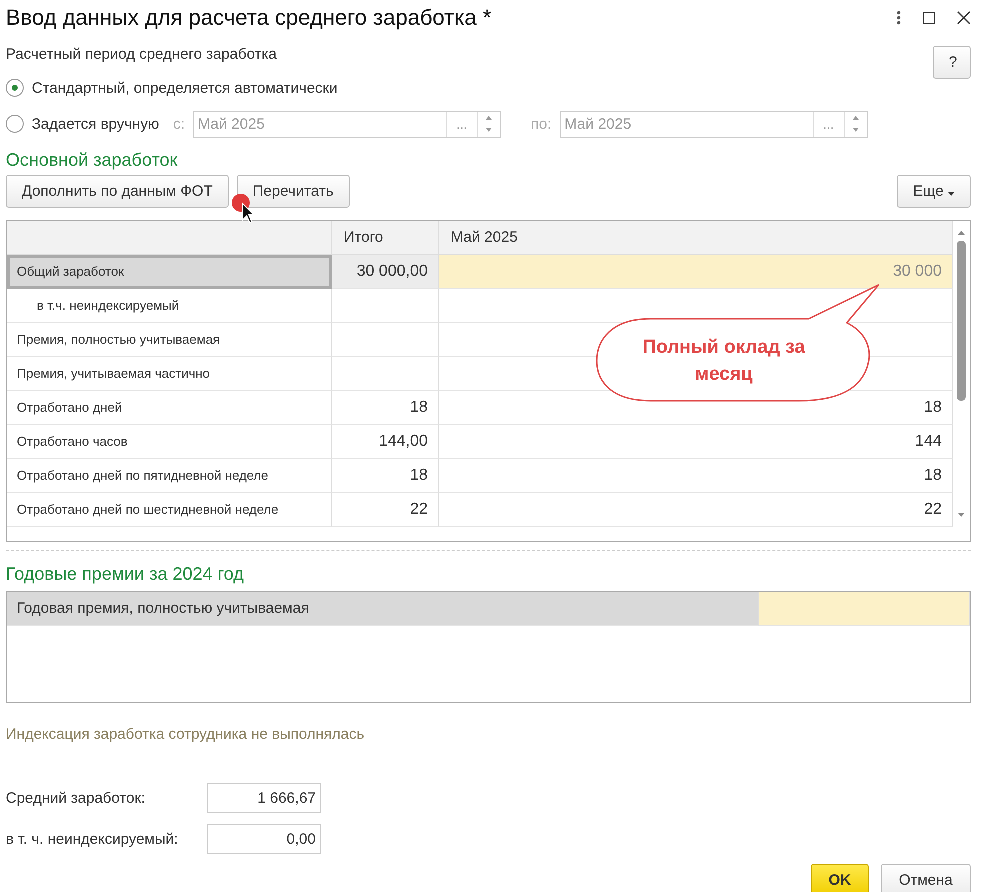 The width and height of the screenshot is (983, 892). What do you see at coordinates (385, 238) in the screenshot?
I see `column-header: Итого` at bounding box center [385, 238].